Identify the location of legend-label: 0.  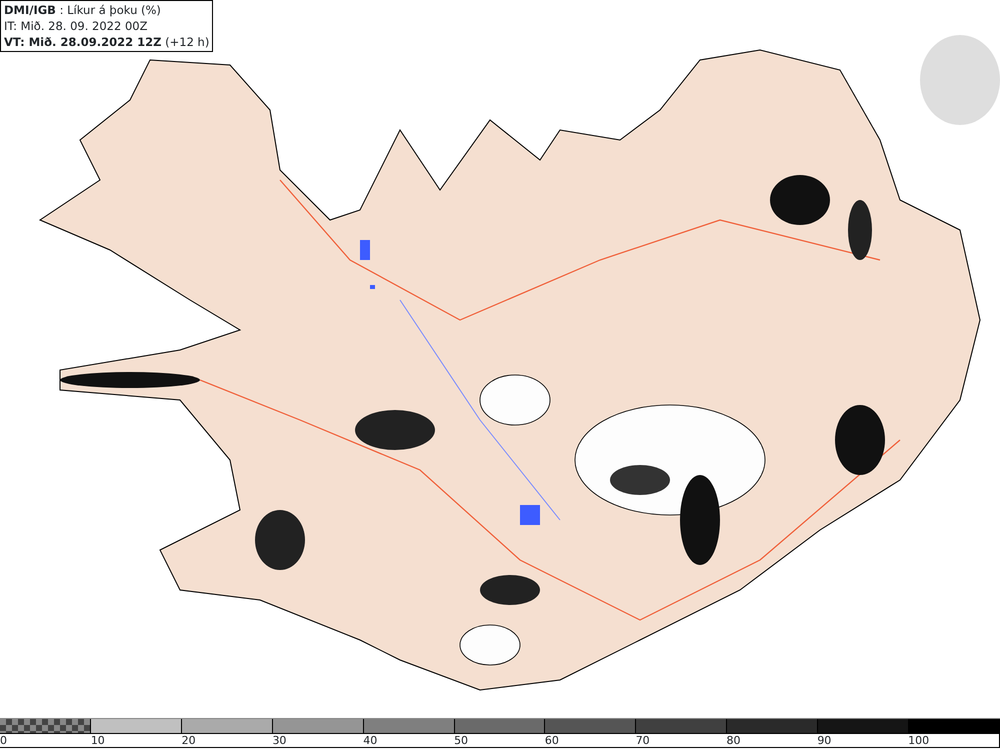
(3, 740).